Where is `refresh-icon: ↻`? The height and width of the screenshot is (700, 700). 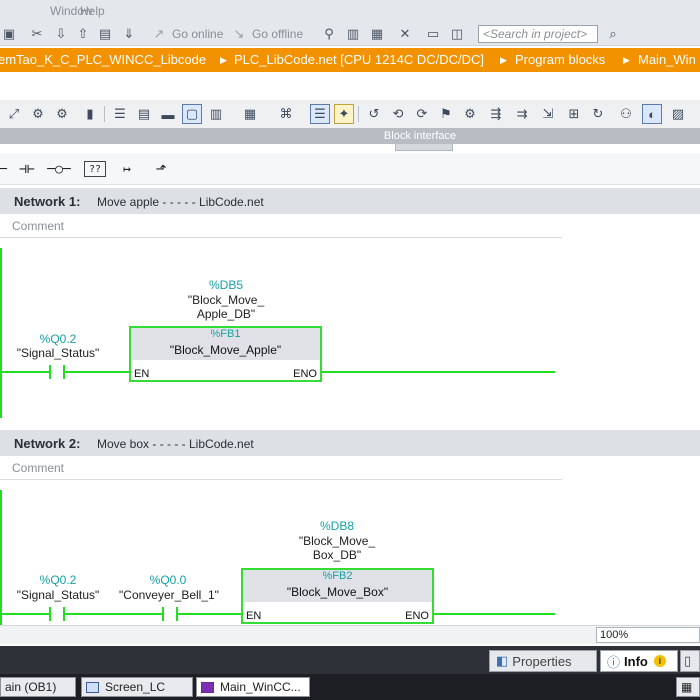
refresh-icon: ↻ is located at coordinates (598, 114).